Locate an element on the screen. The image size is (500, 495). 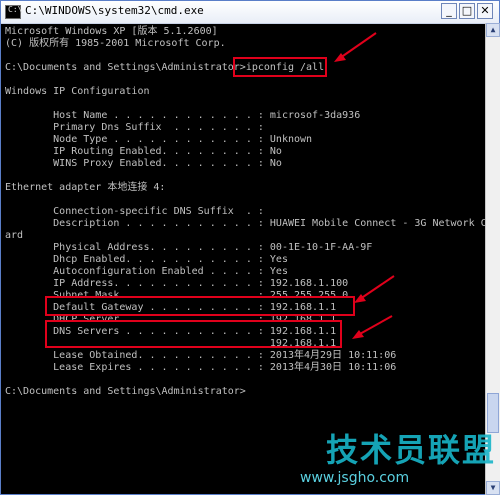
highlight-gateway-box is located at coordinates (200, 306).